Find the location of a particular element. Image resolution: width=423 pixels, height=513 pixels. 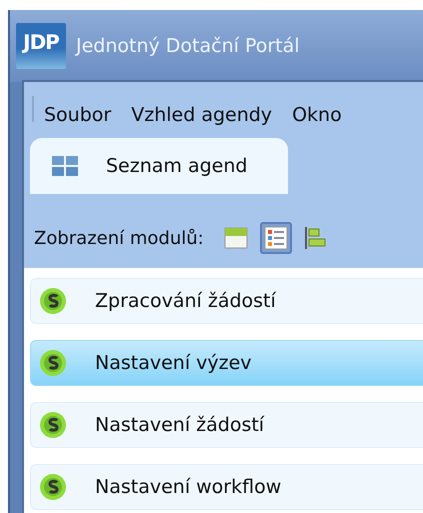

module-item: Nastavení workflow is located at coordinates (226, 487).